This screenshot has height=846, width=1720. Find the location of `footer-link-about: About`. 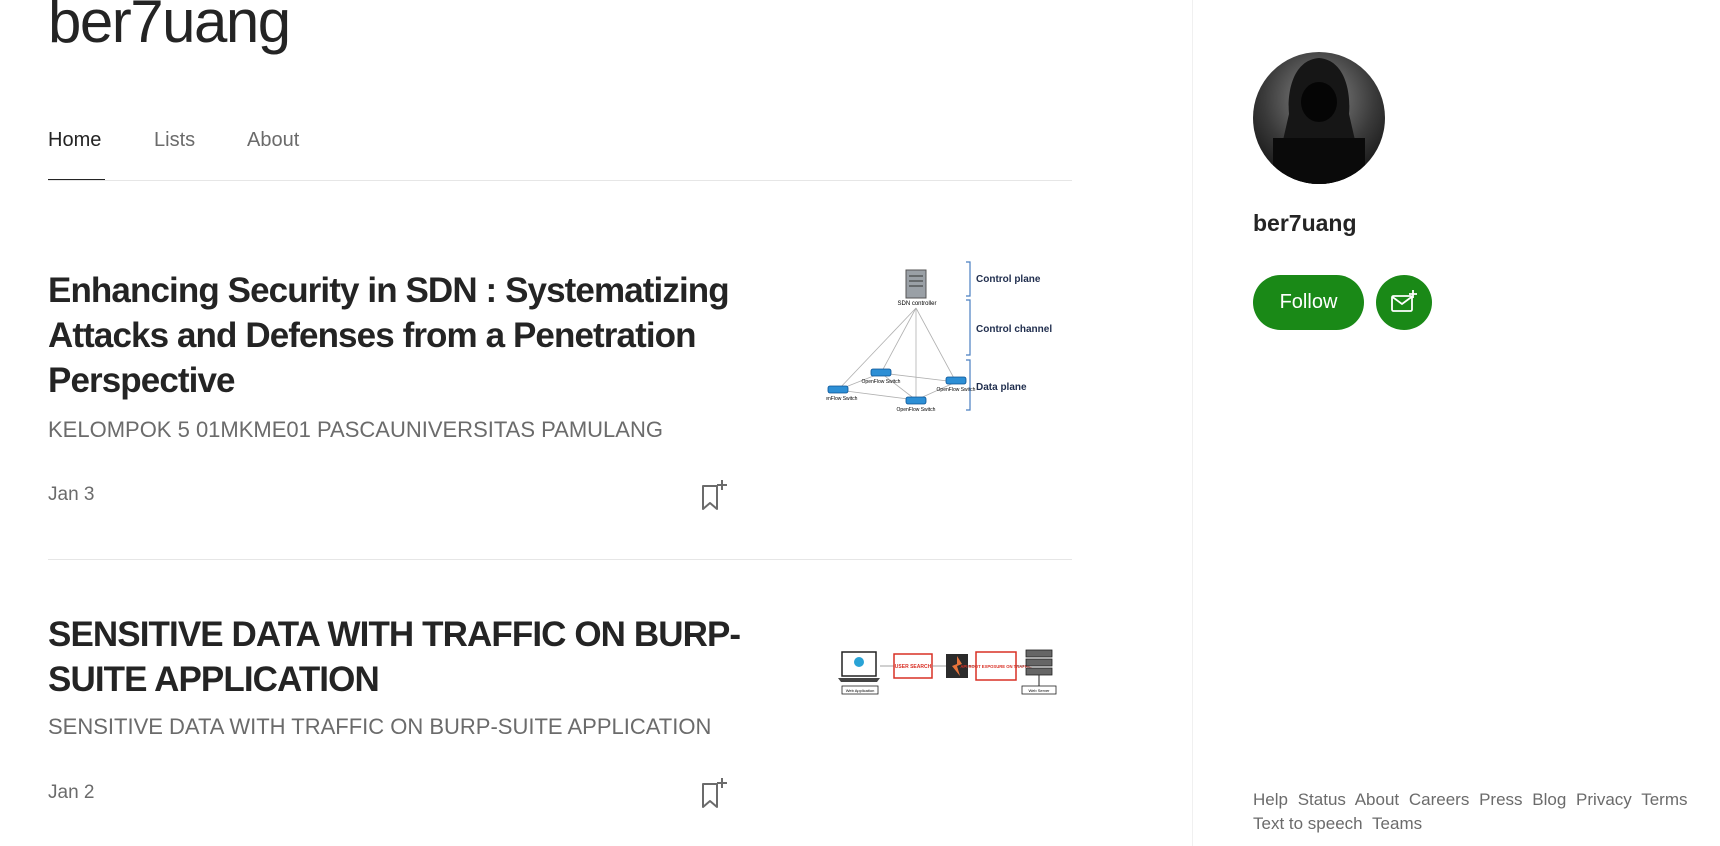

footer-link-about: About is located at coordinates (1377, 799).